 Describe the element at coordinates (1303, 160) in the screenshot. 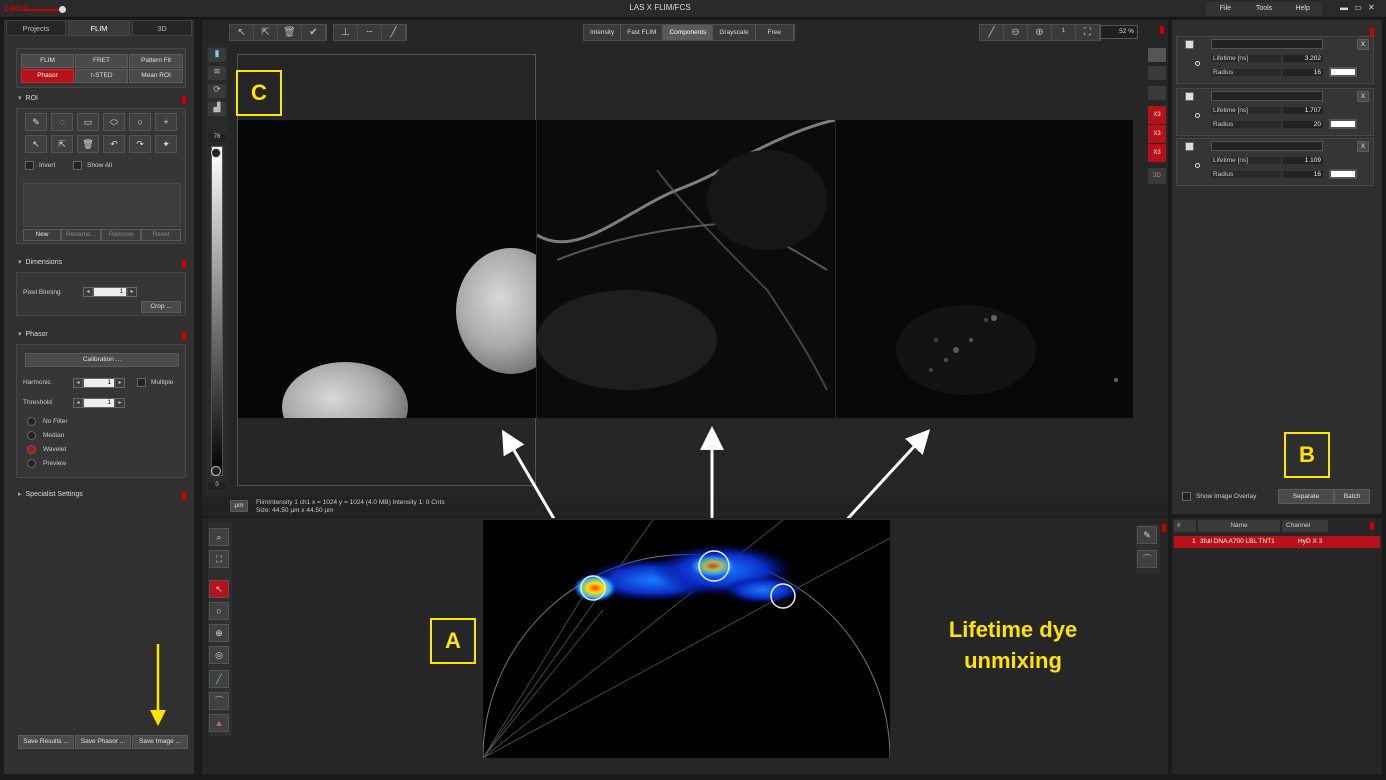

I see `component-3-lifetime: 1.109` at that location.